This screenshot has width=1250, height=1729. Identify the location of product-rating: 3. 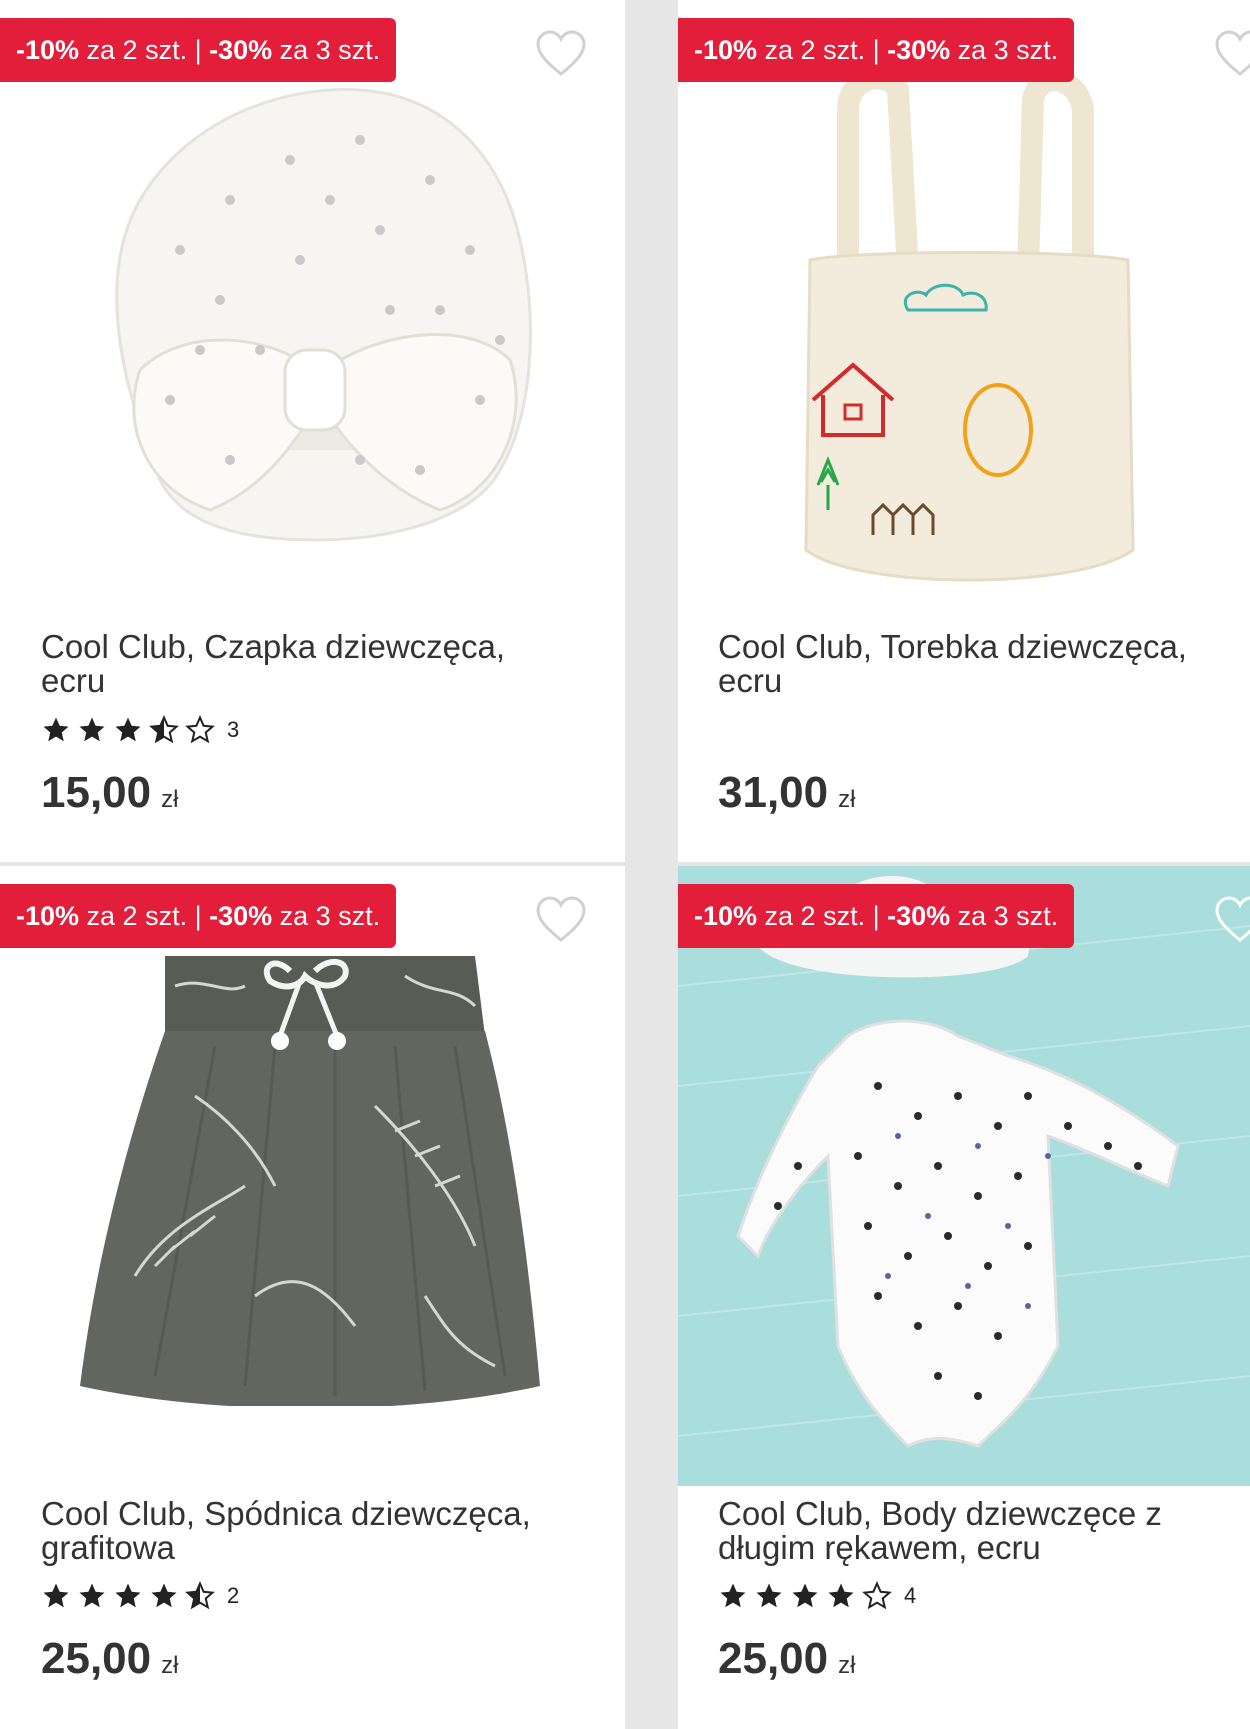
(140, 730).